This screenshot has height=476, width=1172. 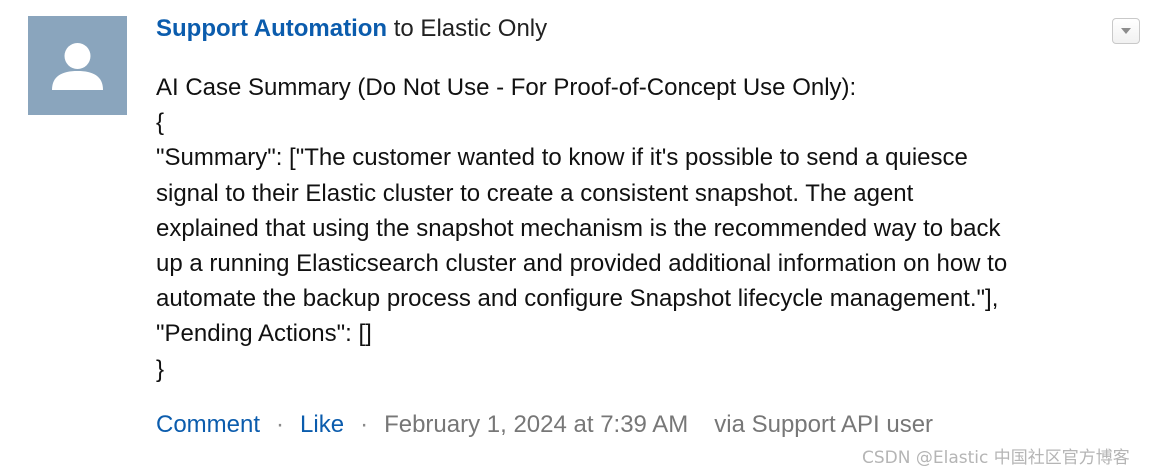 I want to click on chevron-down-icon, so click(x=1126, y=31).